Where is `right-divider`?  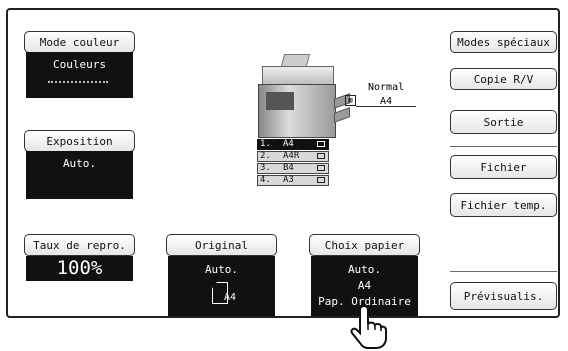 right-divider is located at coordinates (503, 146).